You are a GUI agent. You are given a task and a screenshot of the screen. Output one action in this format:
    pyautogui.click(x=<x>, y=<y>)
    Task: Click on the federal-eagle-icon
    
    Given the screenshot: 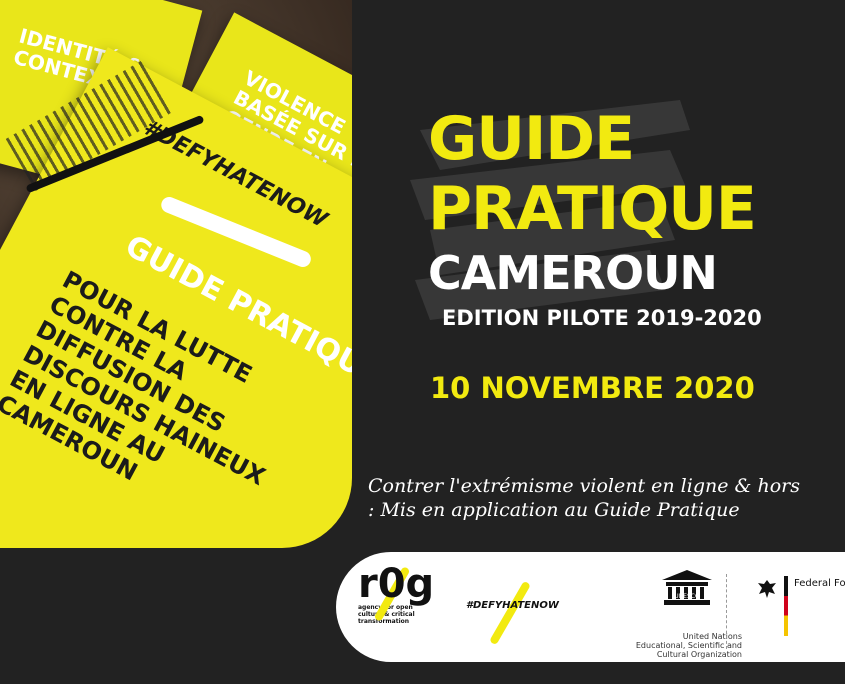 What is the action you would take?
    pyautogui.click(x=767, y=589)
    